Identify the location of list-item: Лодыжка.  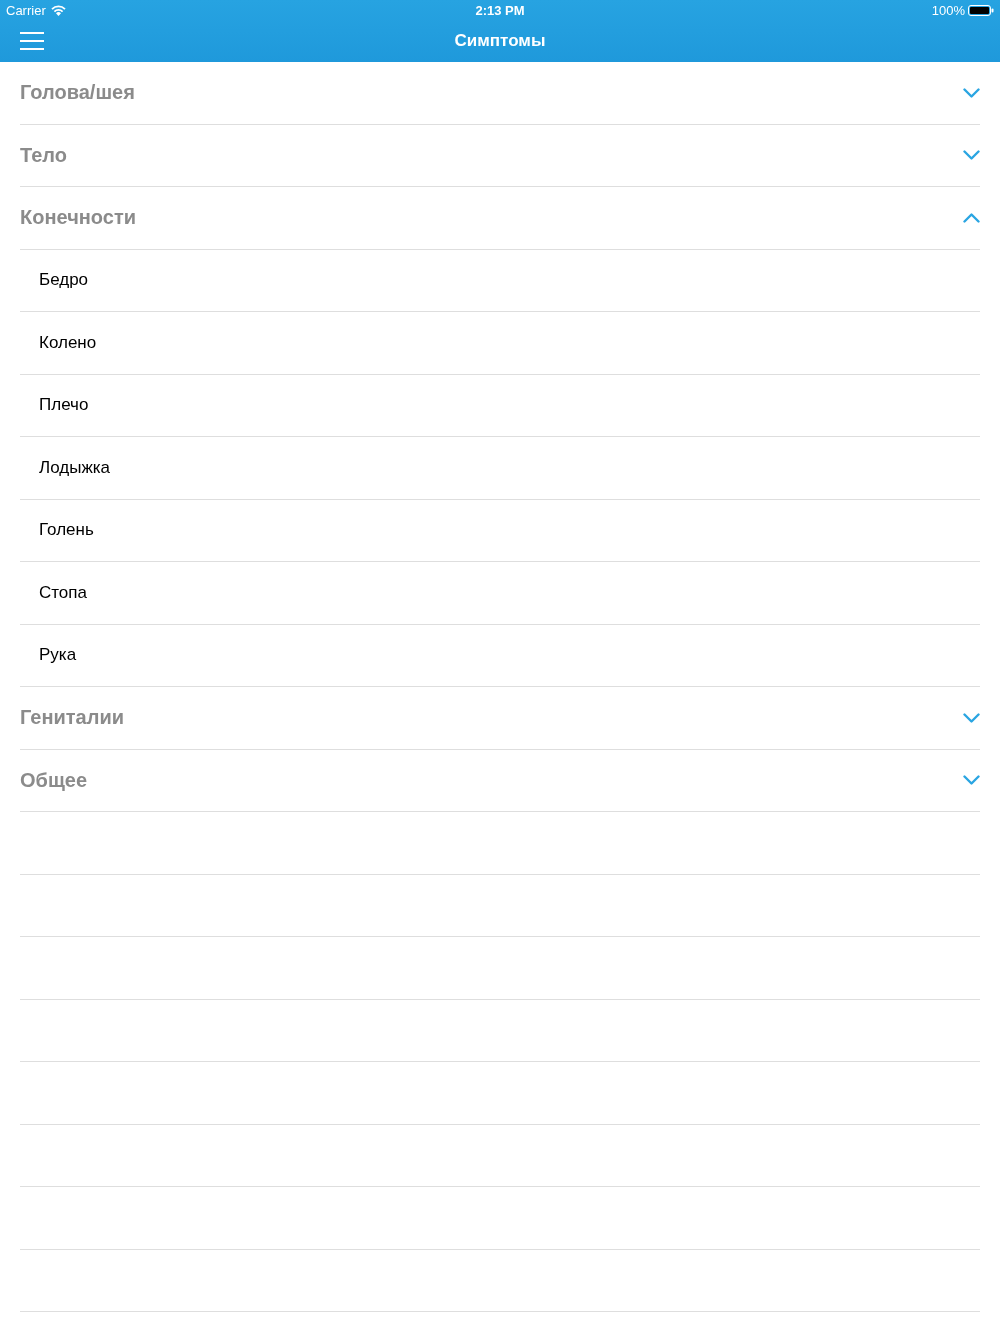
(500, 468).